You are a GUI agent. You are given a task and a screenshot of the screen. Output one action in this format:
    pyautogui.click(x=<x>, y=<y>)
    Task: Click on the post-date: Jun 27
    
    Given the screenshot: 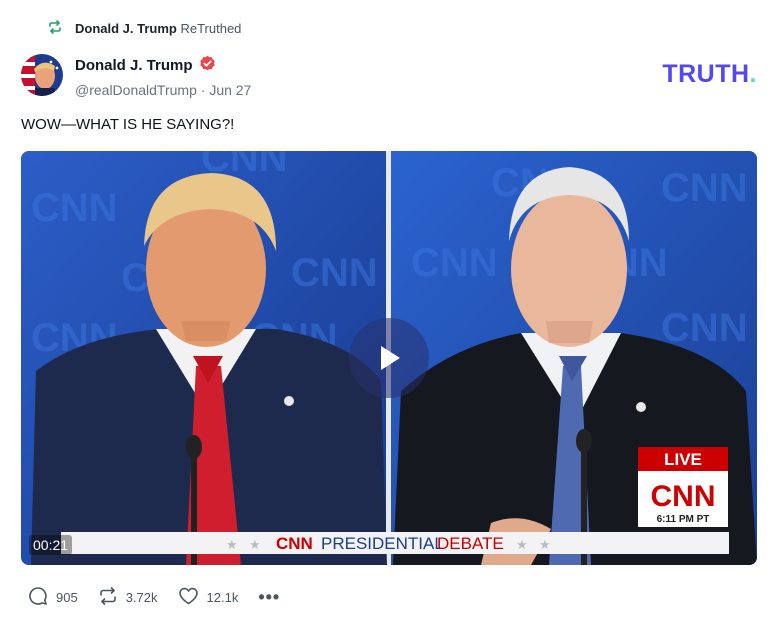 What is the action you would take?
    pyautogui.click(x=230, y=90)
    